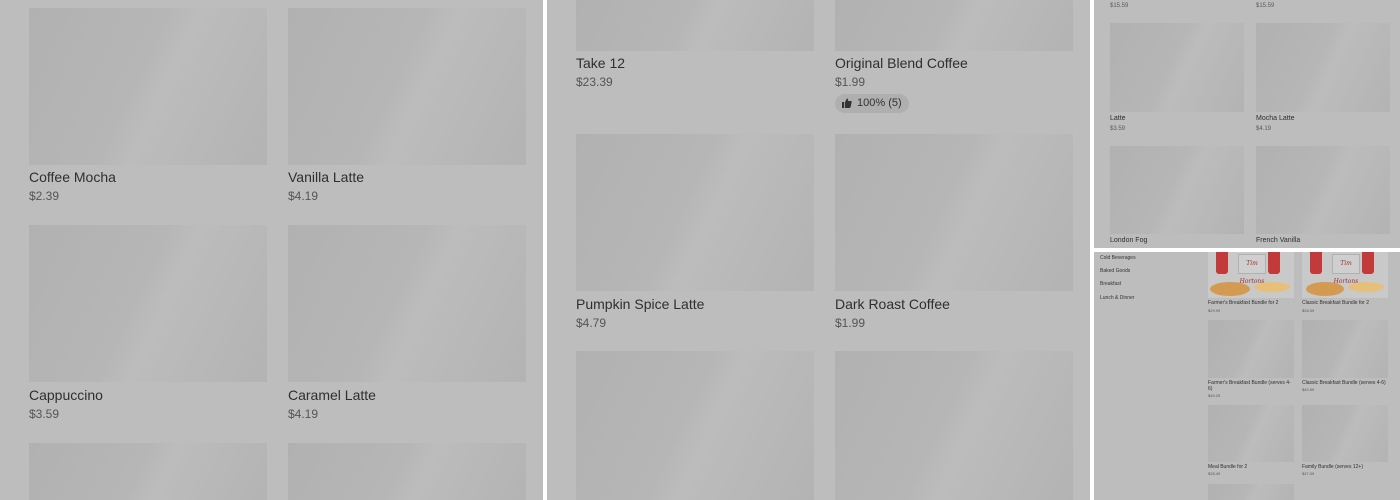  I want to click on product-price: $23.39, so click(594, 82).